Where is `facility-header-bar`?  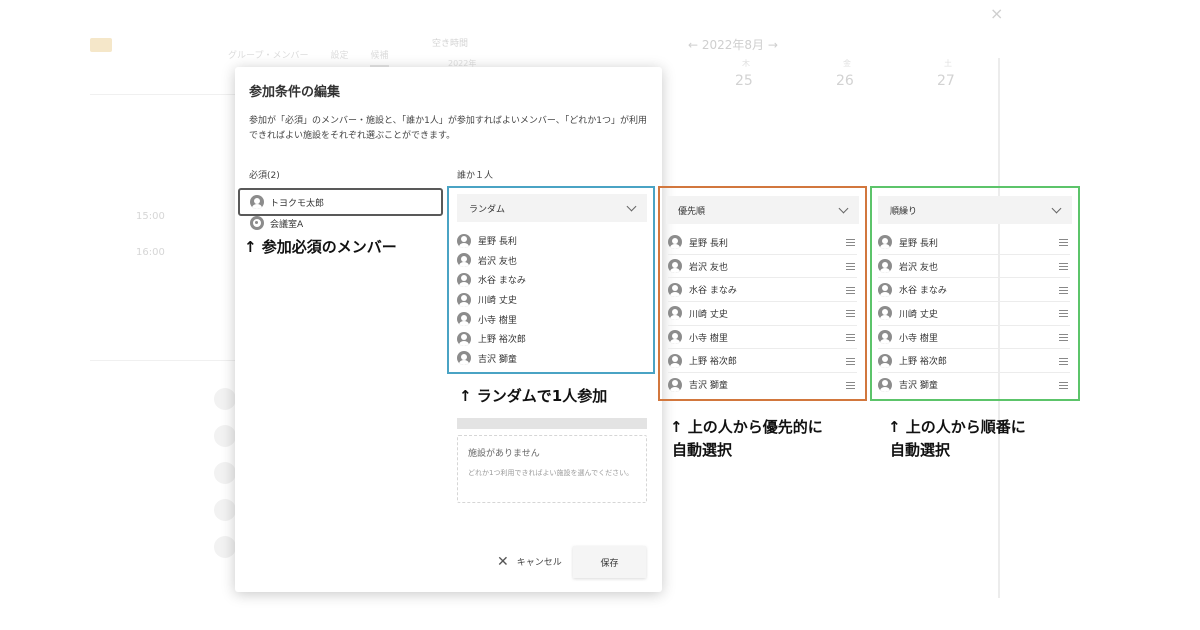 facility-header-bar is located at coordinates (552, 423).